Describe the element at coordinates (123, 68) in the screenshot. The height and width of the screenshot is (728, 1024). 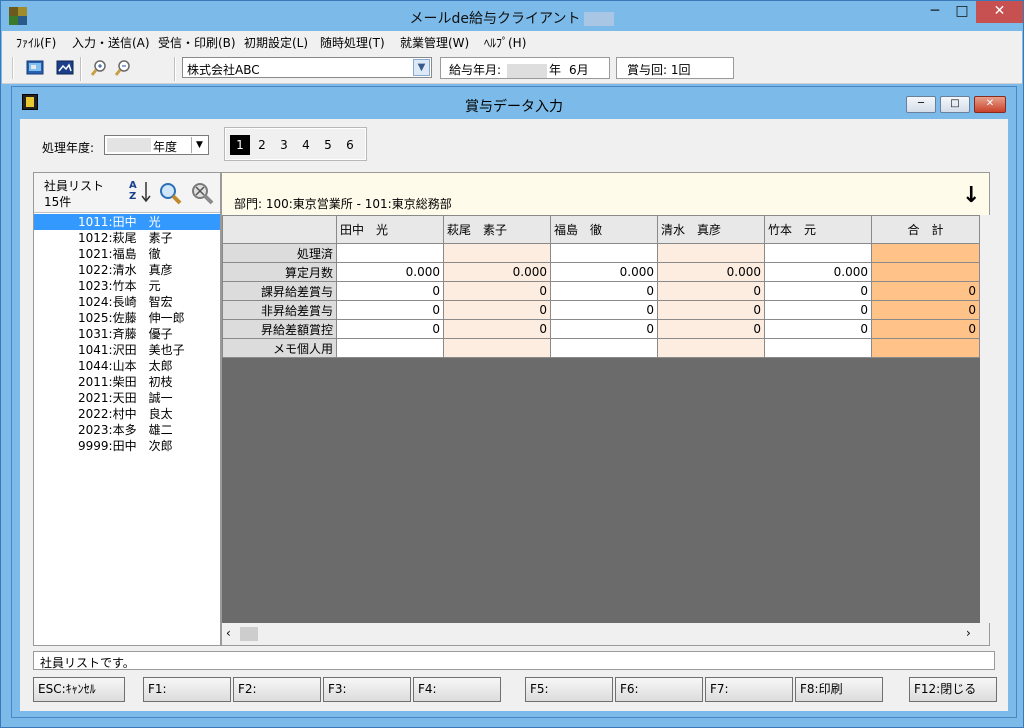
I see `zoom-out-icon` at that location.